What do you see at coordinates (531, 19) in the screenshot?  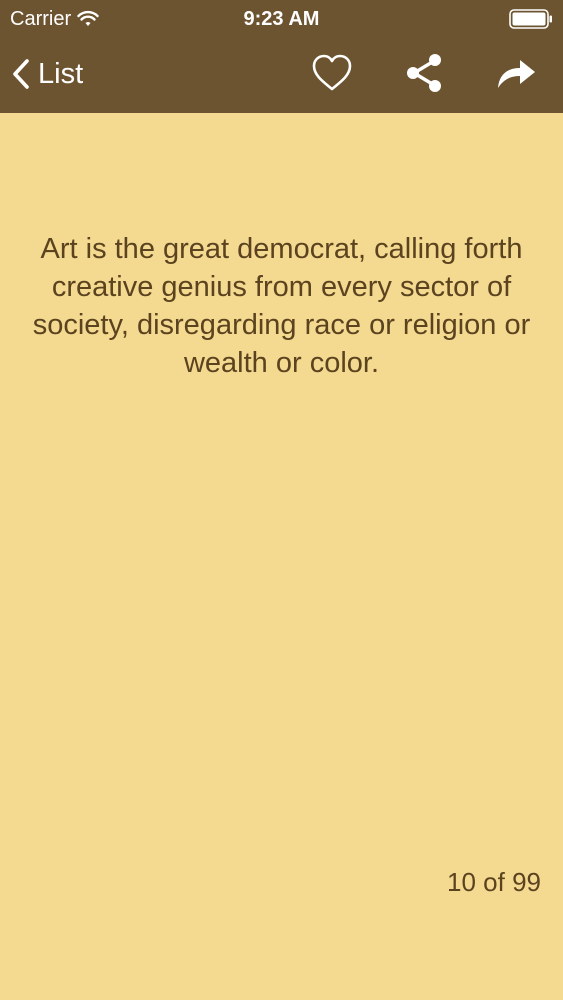 I see `battery-full-icon` at bounding box center [531, 19].